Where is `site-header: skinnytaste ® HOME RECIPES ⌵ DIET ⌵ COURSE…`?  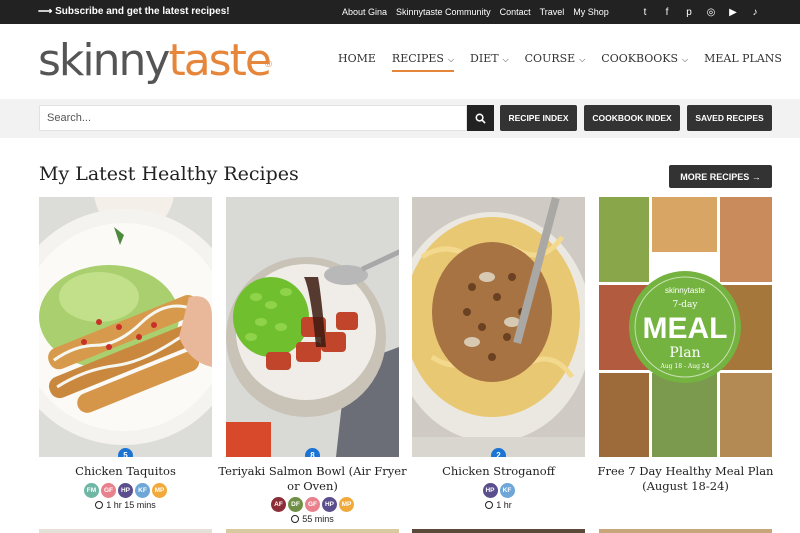
site-header: skinnytaste ® HOME RECIPES ⌵ DIET ⌵ COURSE… is located at coordinates (400, 61).